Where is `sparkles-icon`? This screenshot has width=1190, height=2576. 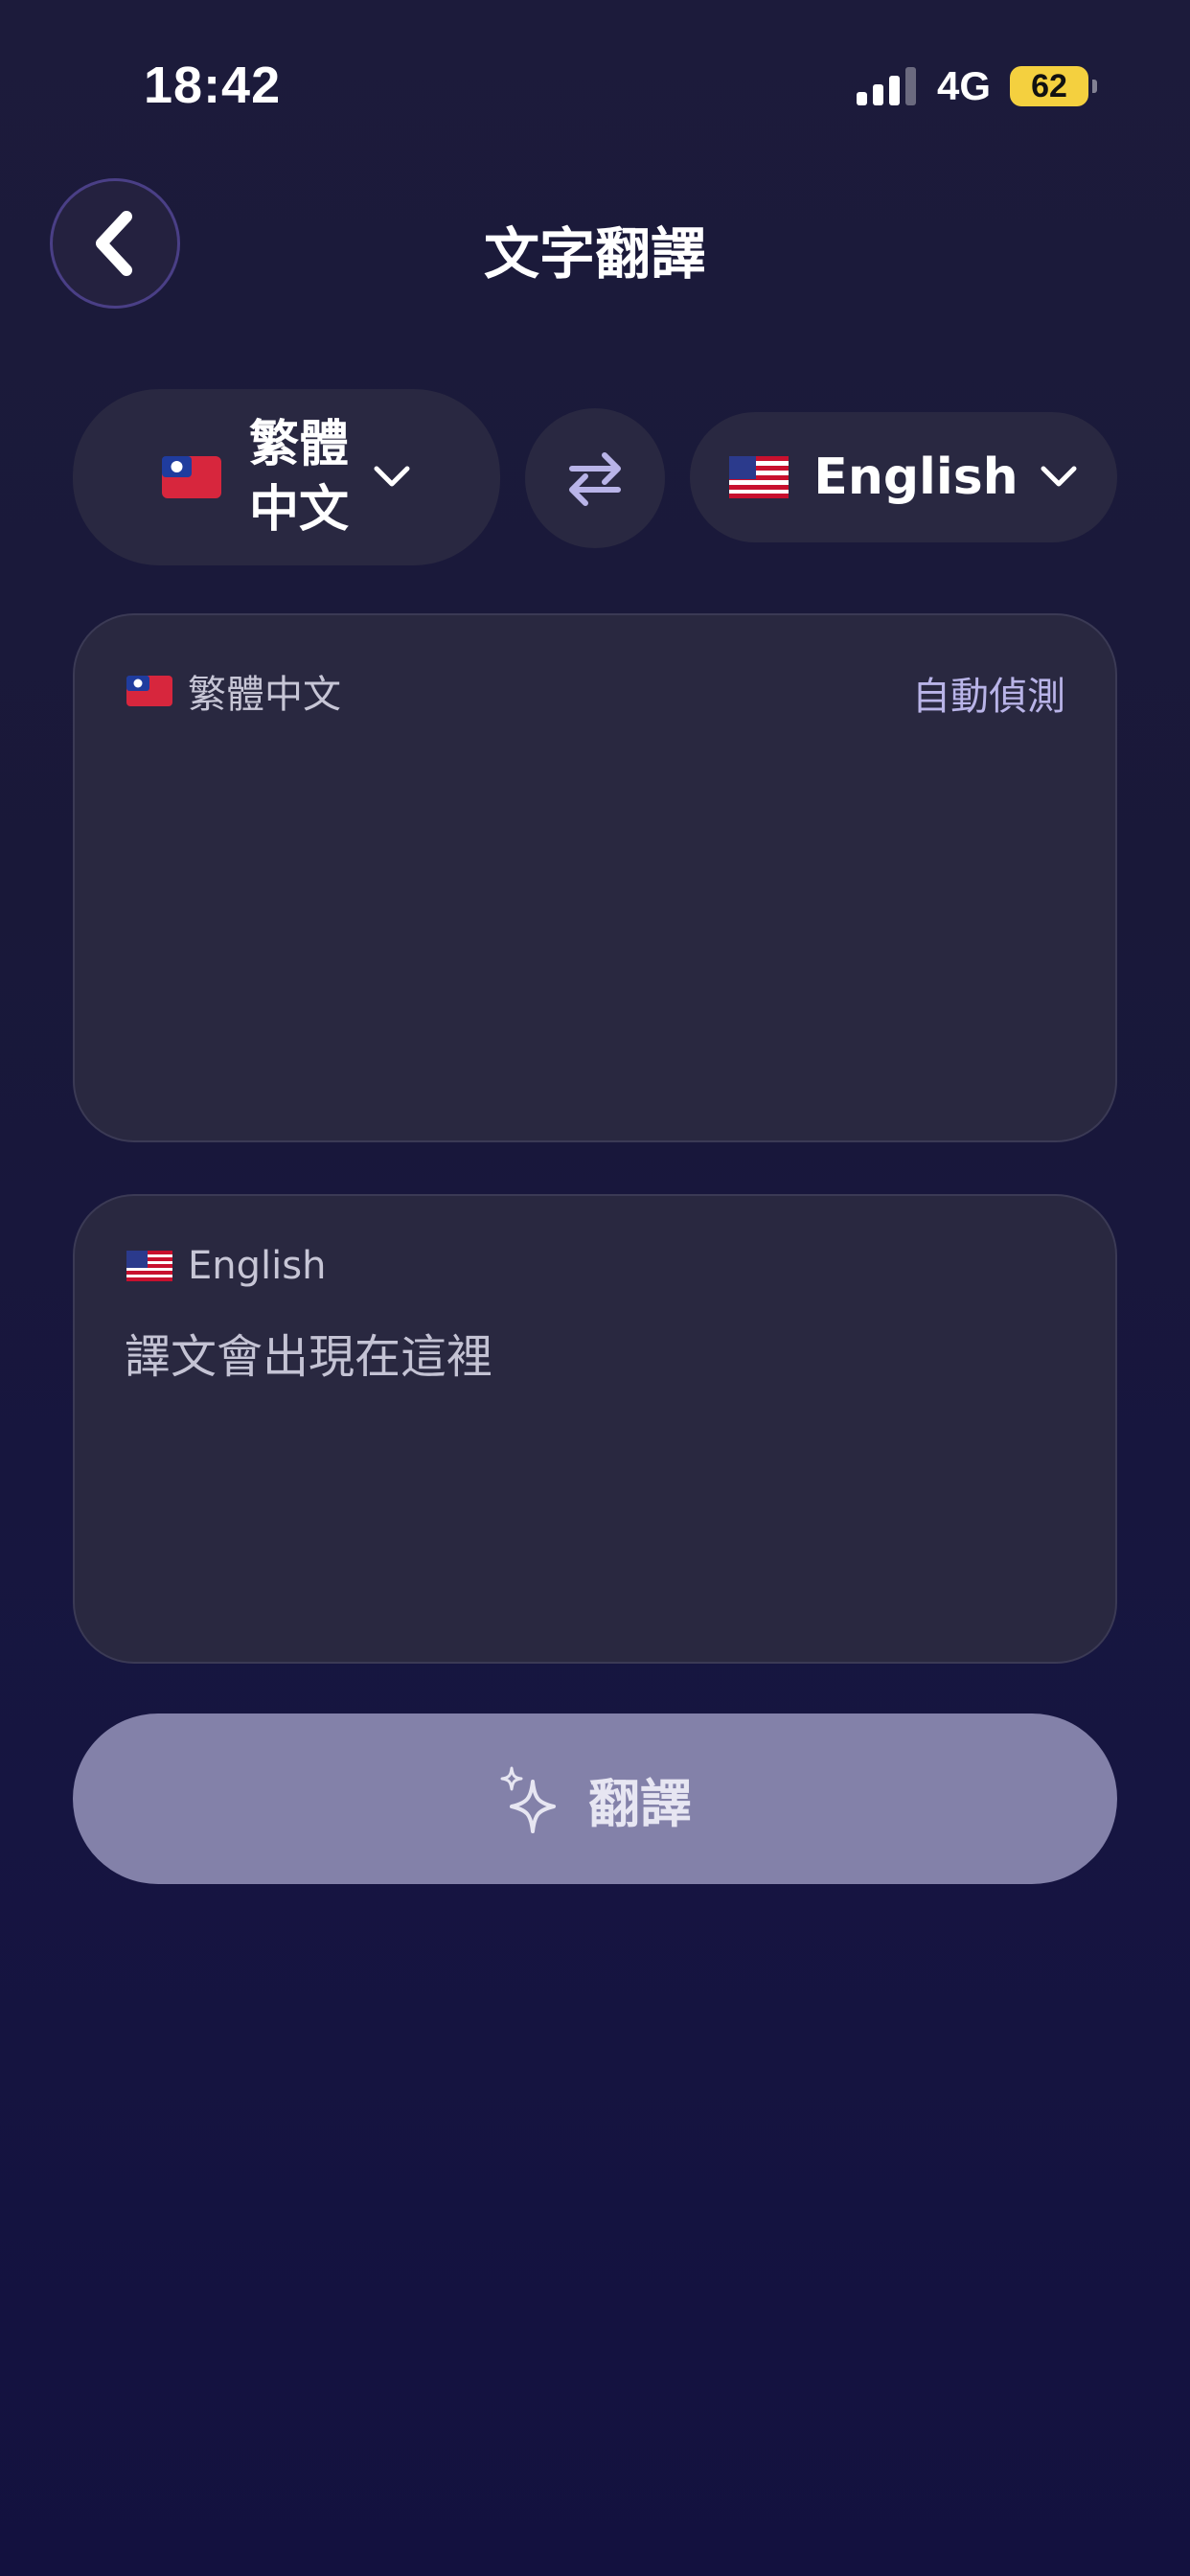 sparkles-icon is located at coordinates (528, 1799).